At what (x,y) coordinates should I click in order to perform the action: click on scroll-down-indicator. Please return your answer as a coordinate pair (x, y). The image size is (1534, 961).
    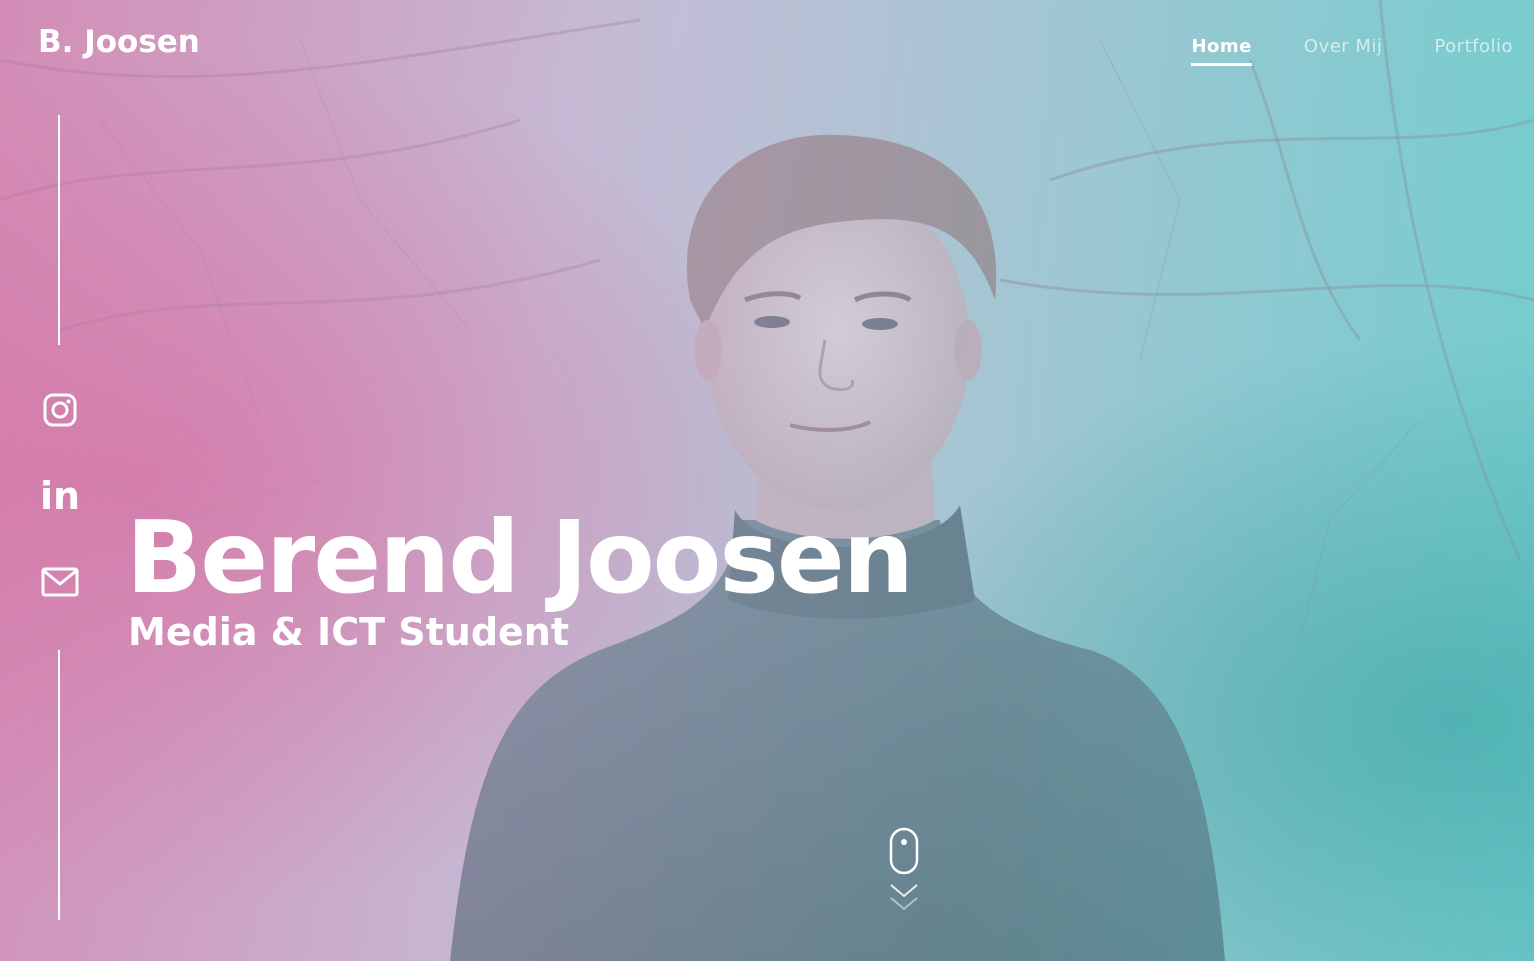
    Looking at the image, I should click on (904, 871).